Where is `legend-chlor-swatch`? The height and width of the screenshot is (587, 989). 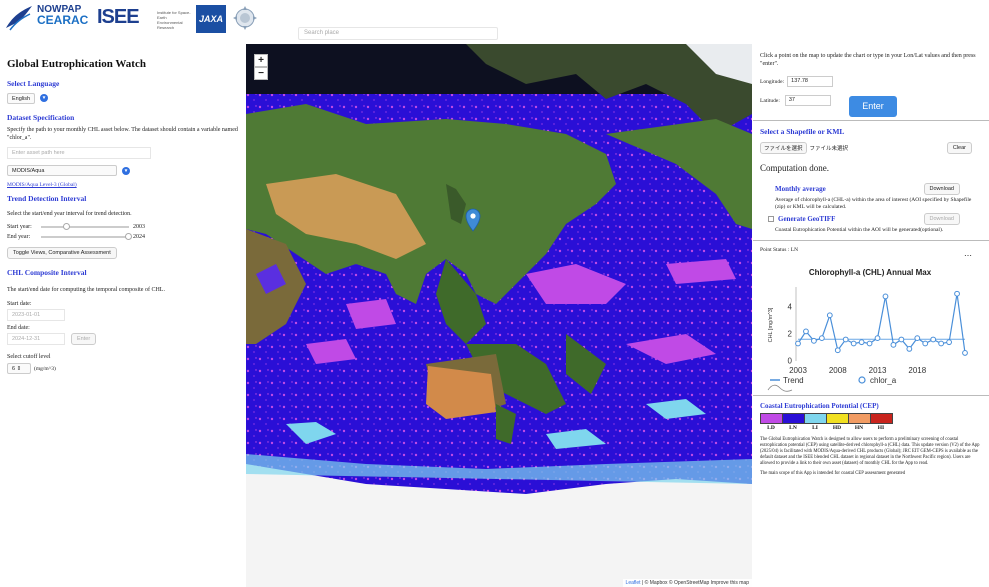
legend-chlor-swatch is located at coordinates (862, 380).